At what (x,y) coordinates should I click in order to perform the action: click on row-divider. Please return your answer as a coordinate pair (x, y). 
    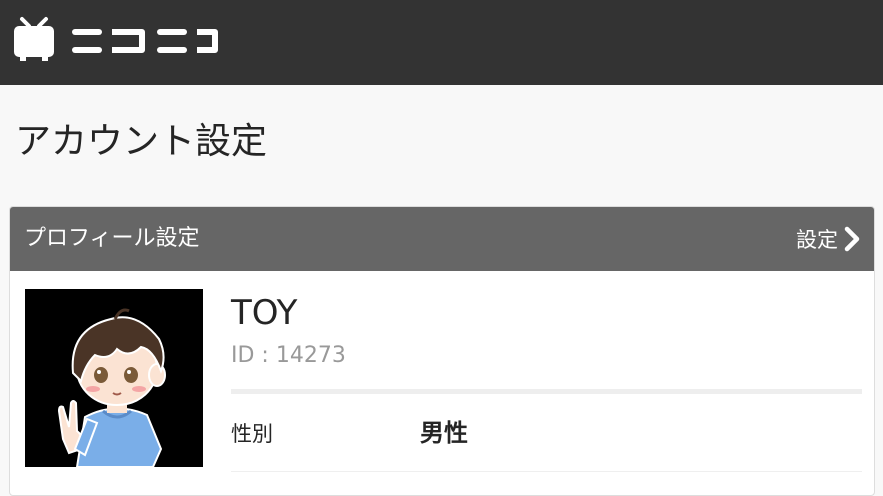
    Looking at the image, I should click on (546, 471).